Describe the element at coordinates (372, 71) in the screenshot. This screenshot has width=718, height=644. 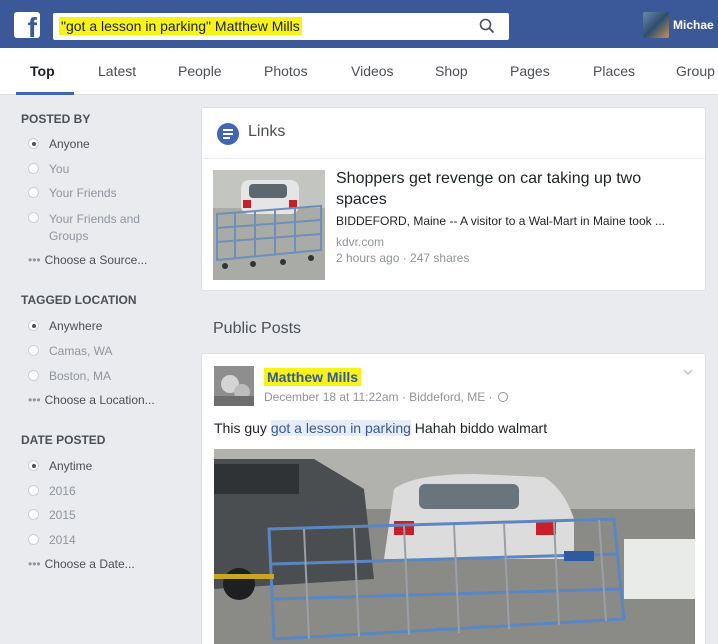
I see `tab-videos: Videos` at that location.